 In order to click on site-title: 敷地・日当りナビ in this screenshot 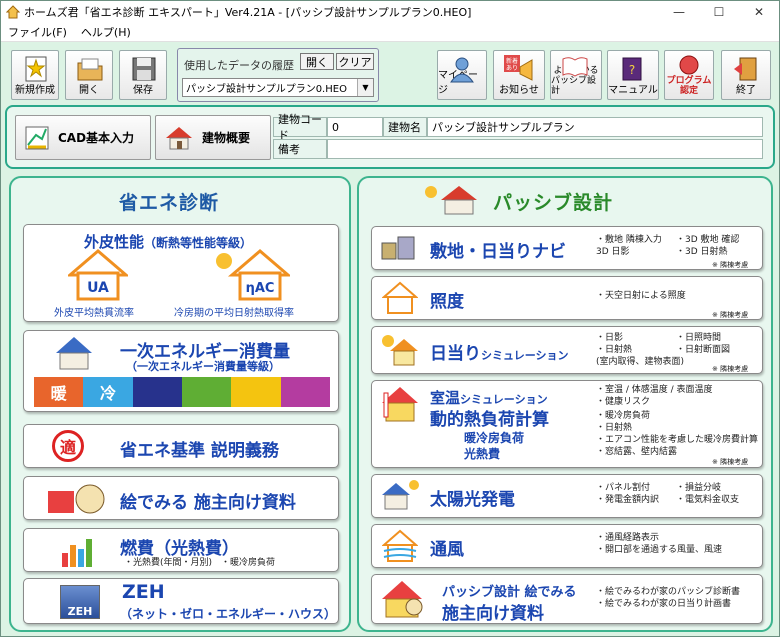, I will do `click(498, 252)`.